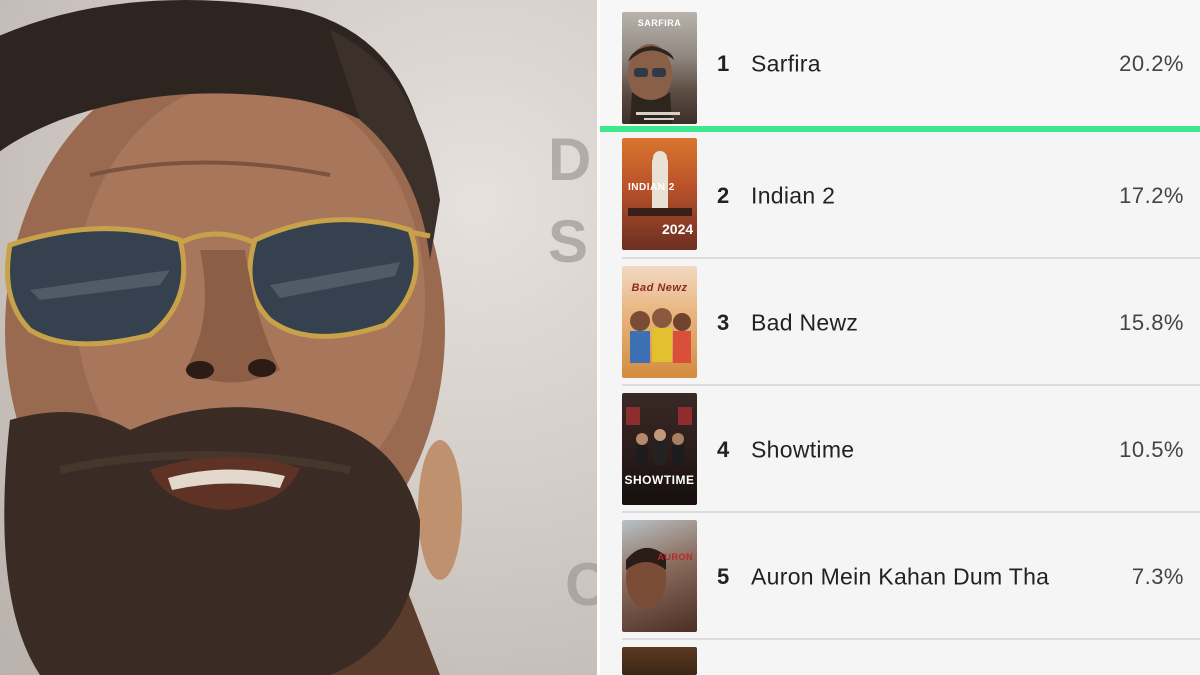 The width and height of the screenshot is (1200, 675). I want to click on poster-thumbnail: SARFIRA, so click(659, 68).